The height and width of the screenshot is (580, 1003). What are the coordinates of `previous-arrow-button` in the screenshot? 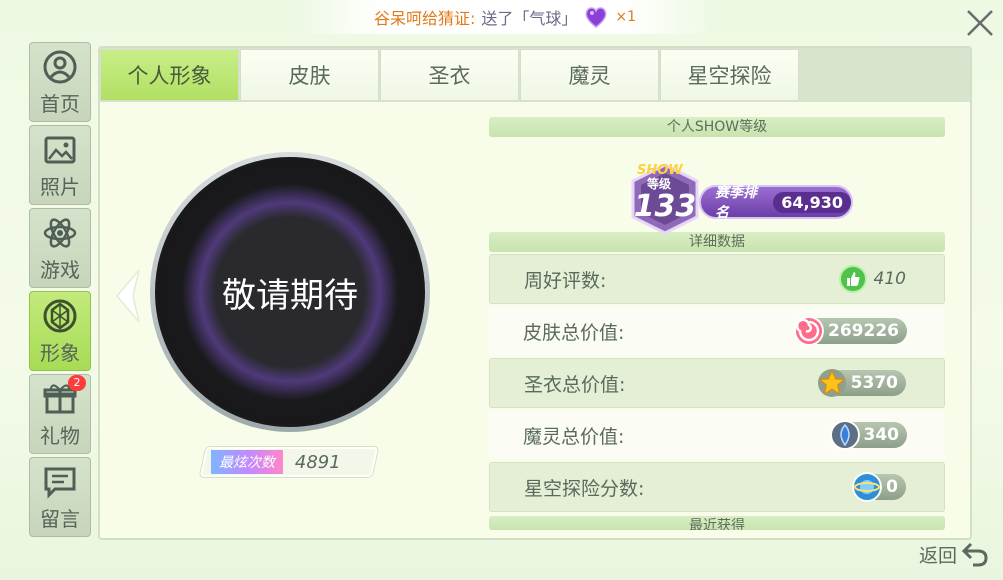 It's located at (128, 296).